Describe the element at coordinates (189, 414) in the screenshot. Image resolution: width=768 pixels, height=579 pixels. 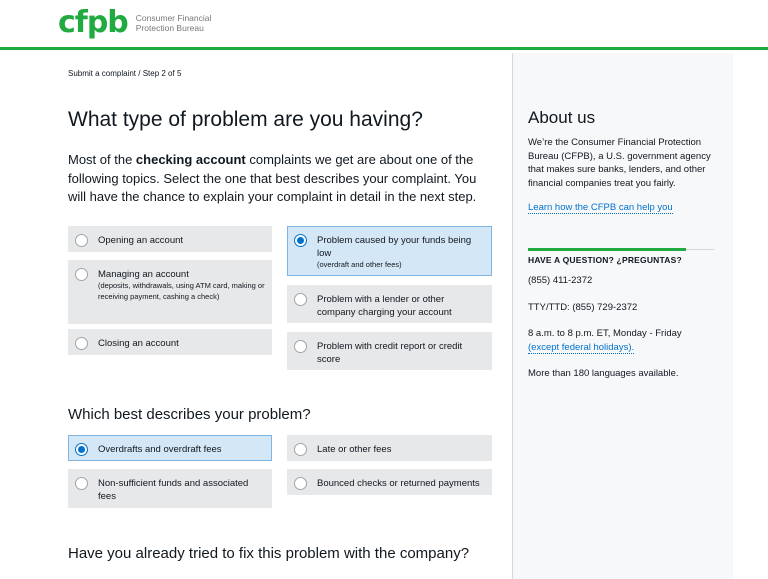
I see `subproblem-title: Which best describes your problem?` at that location.